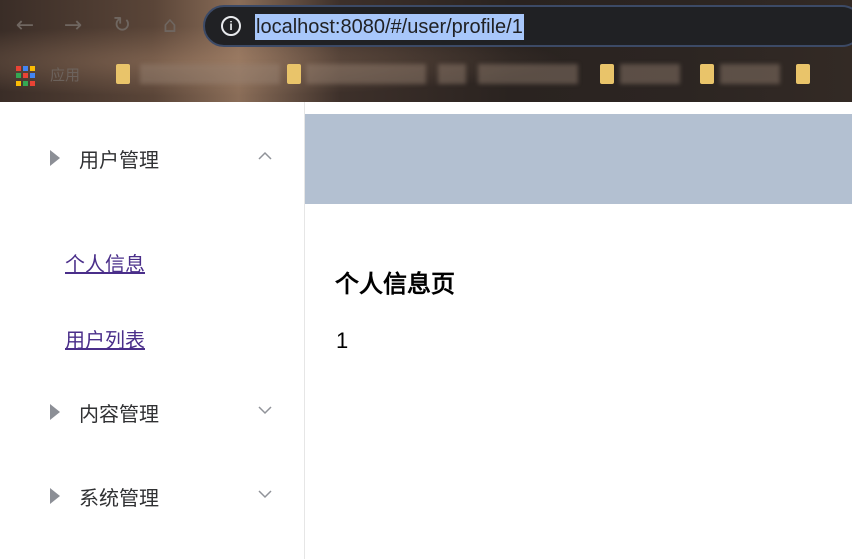  What do you see at coordinates (65, 74) in the screenshot?
I see `apps-label: 应用` at bounding box center [65, 74].